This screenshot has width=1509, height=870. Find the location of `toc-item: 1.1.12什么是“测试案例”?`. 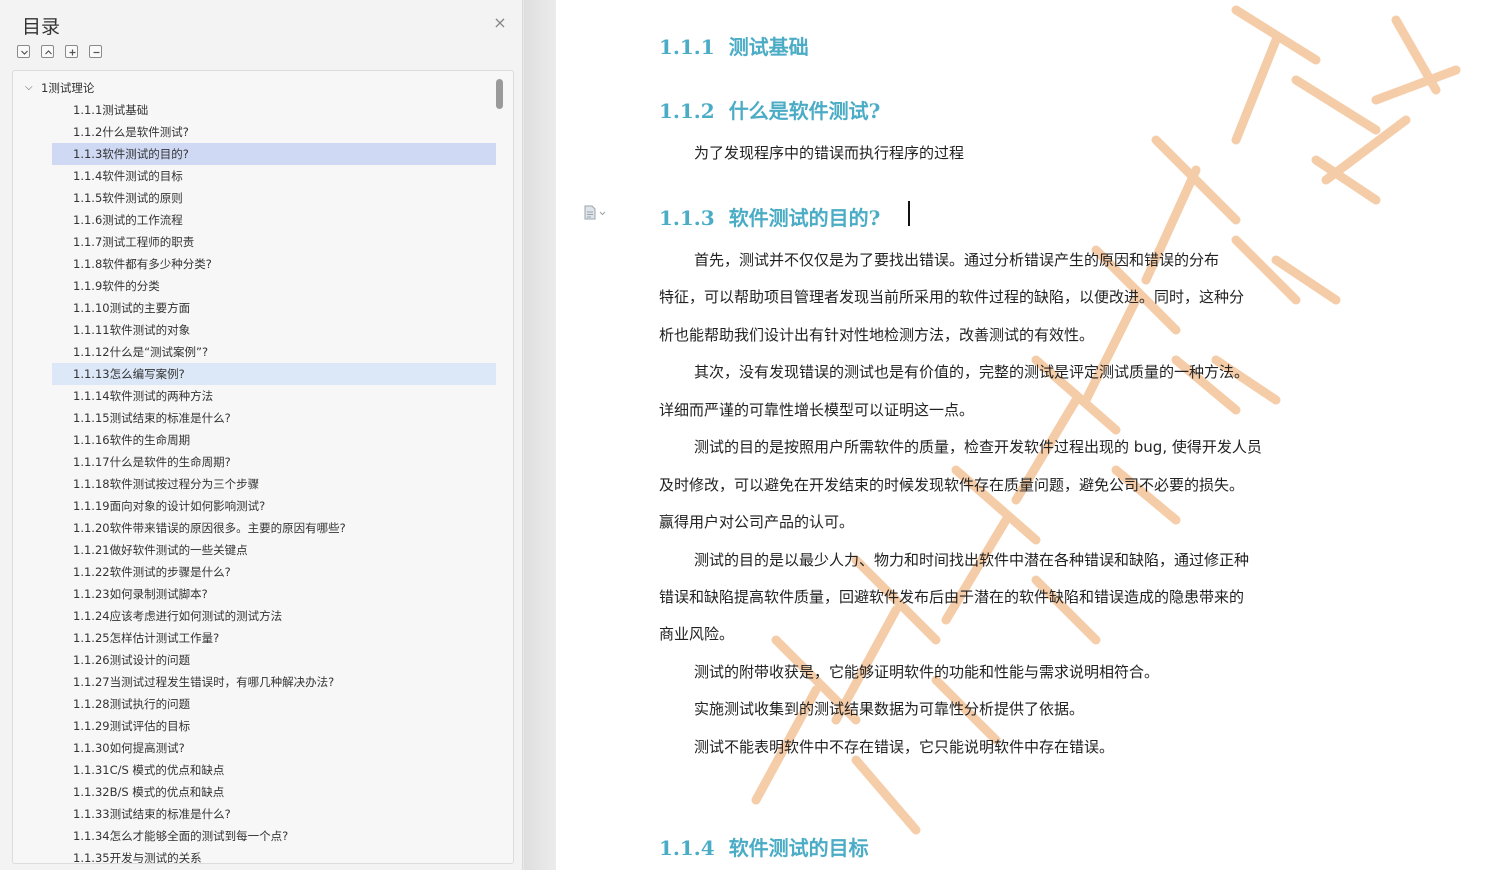

toc-item: 1.1.12什么是“测试案例”? is located at coordinates (258, 352).